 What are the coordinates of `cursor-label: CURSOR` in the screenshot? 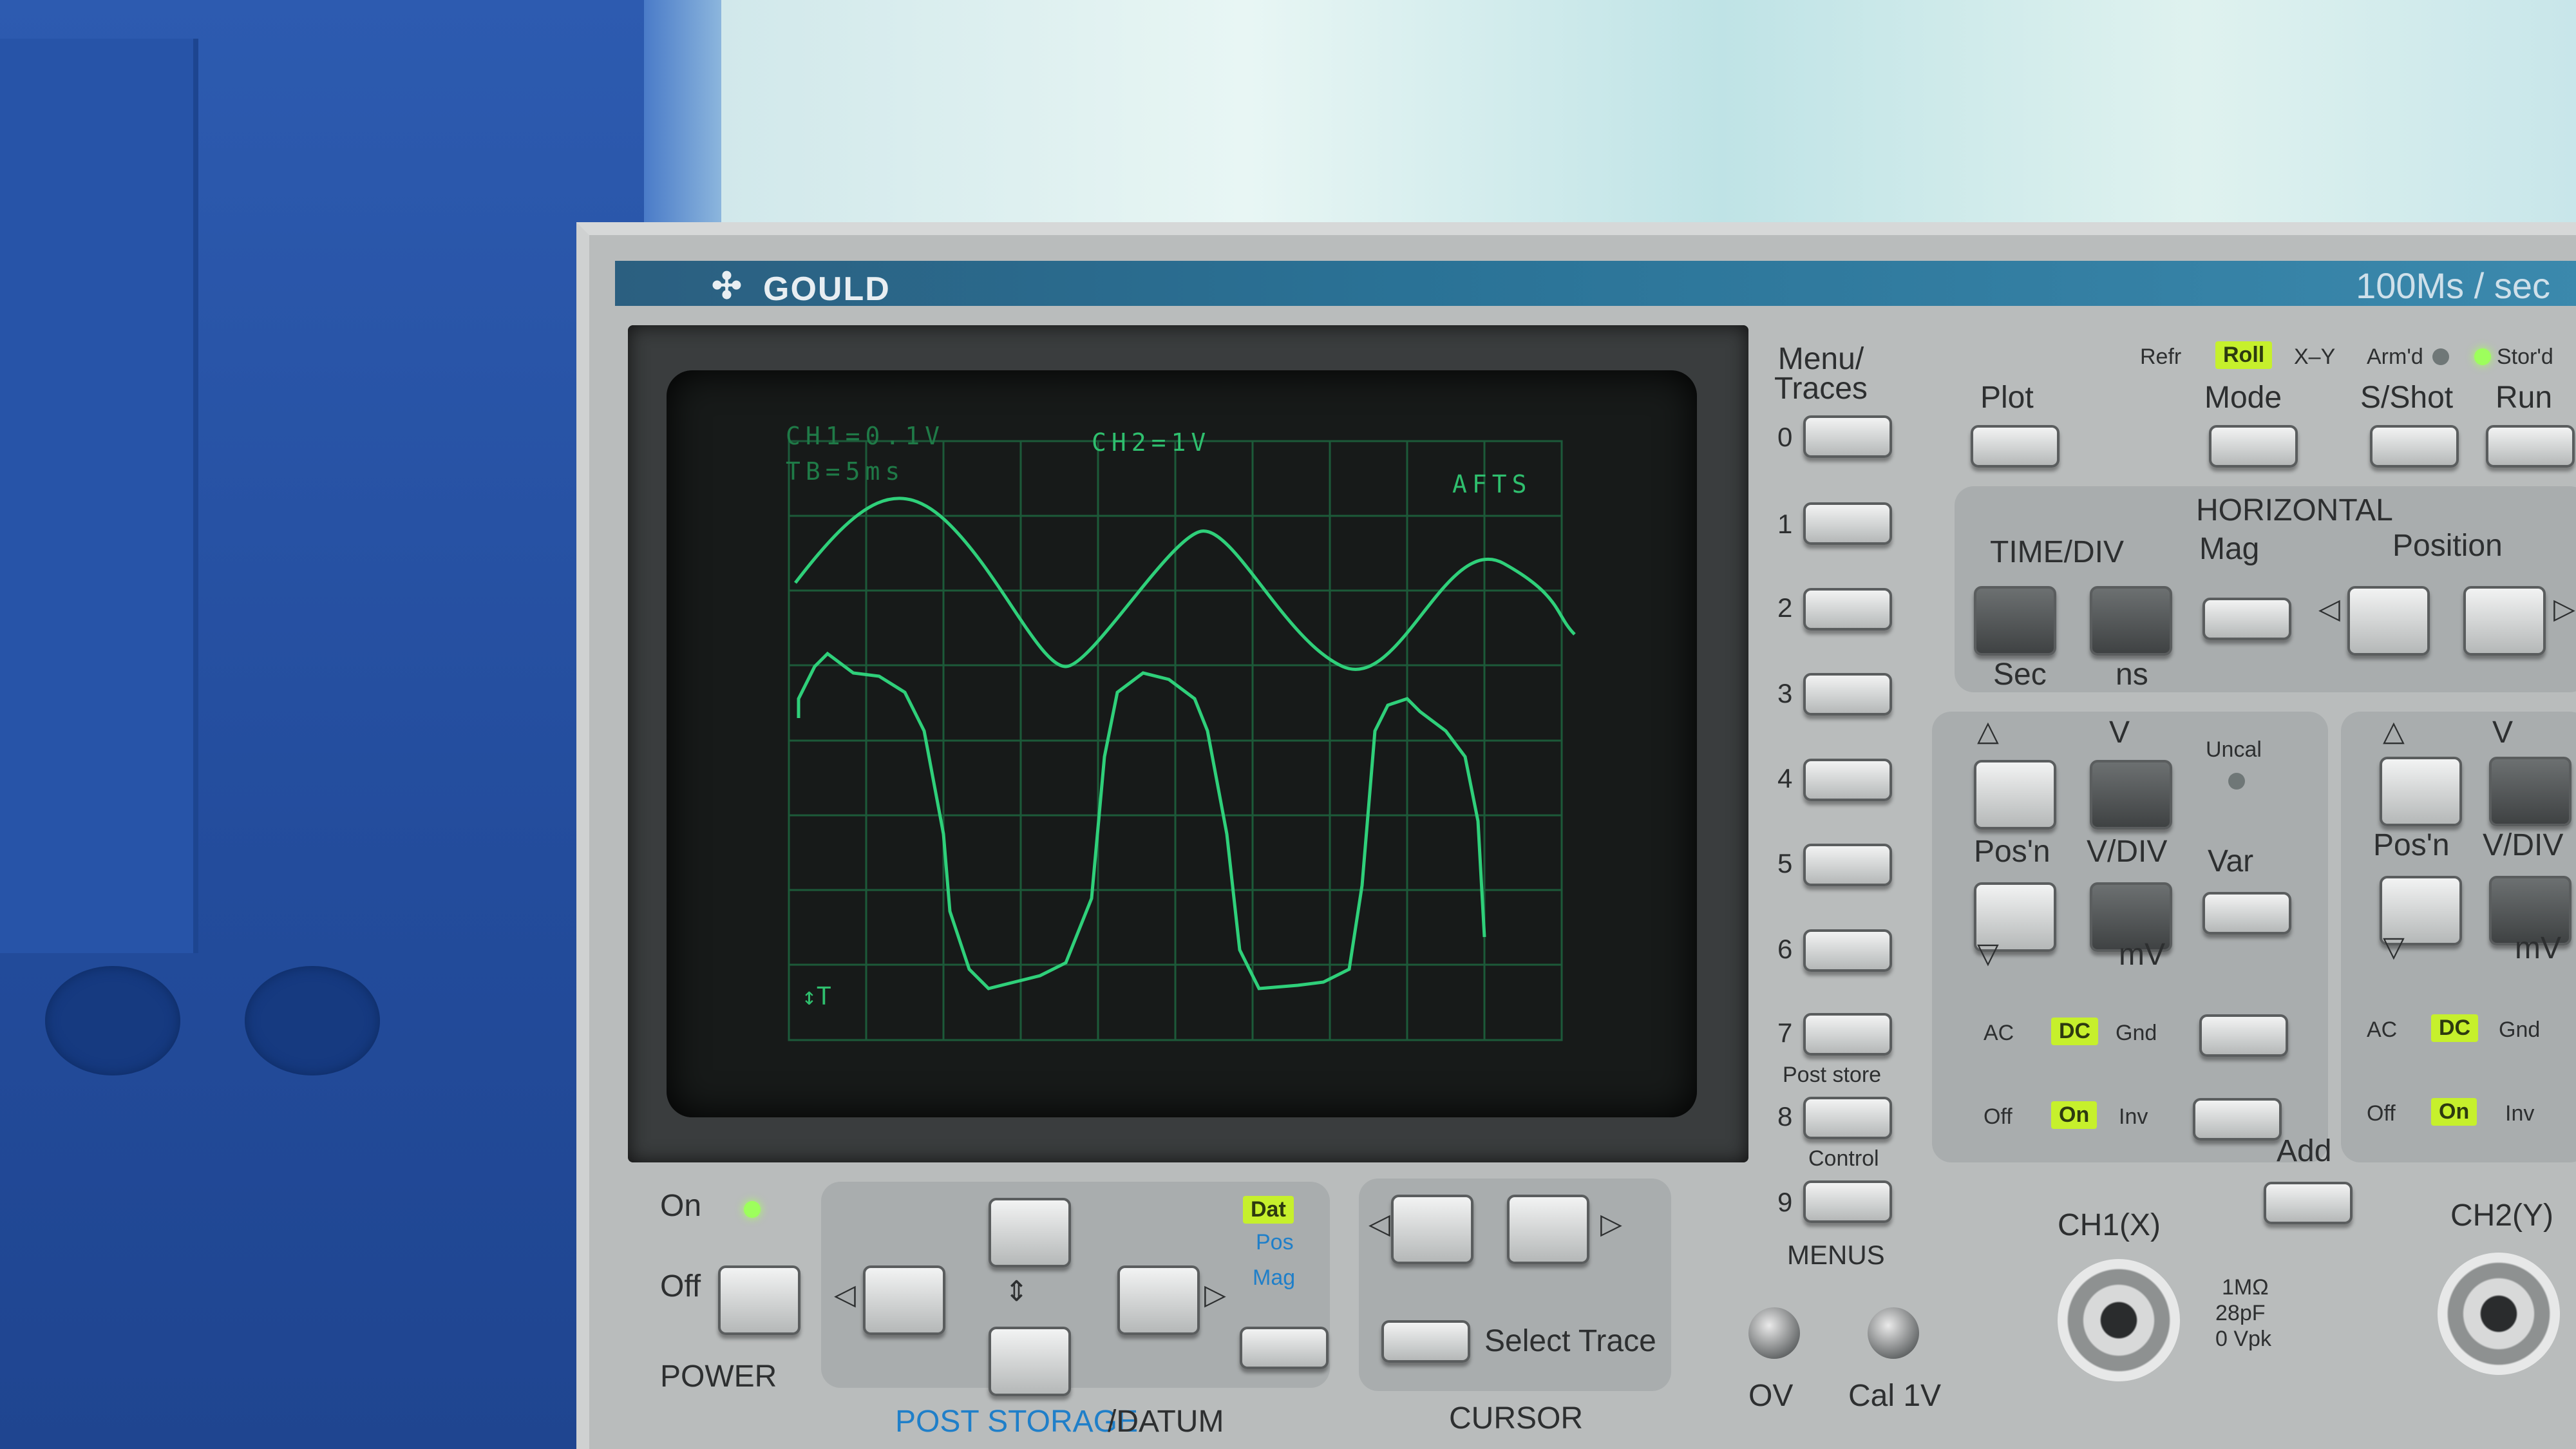 It's located at (1516, 1418).